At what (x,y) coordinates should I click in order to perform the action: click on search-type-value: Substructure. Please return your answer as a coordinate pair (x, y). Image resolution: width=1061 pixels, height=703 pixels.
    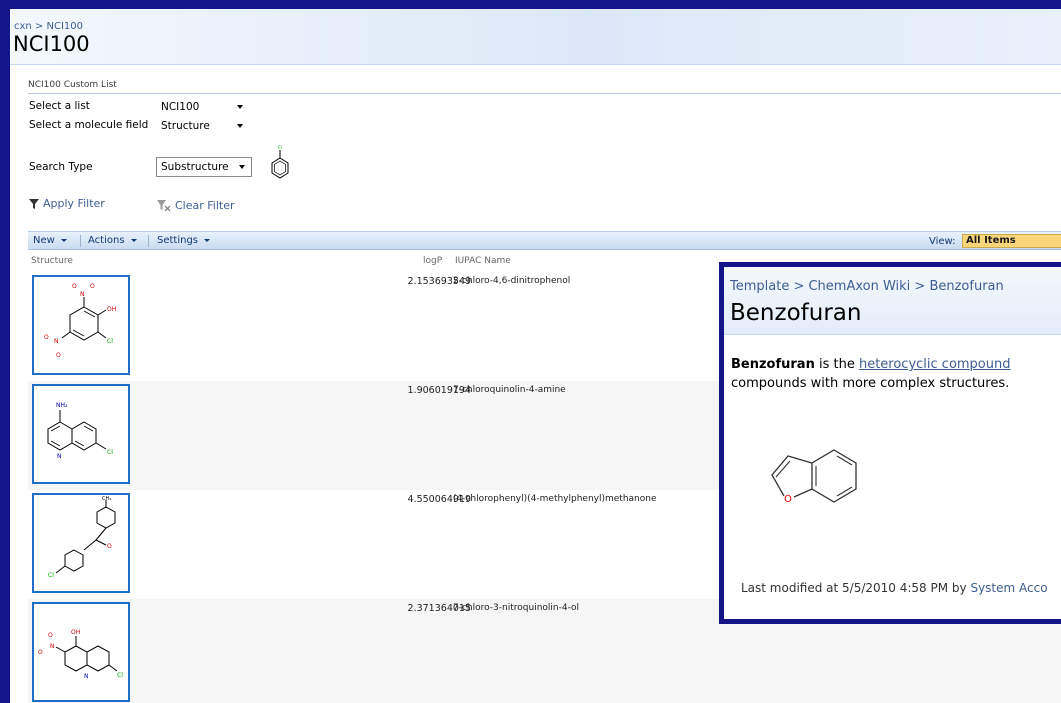
    Looking at the image, I should click on (195, 167).